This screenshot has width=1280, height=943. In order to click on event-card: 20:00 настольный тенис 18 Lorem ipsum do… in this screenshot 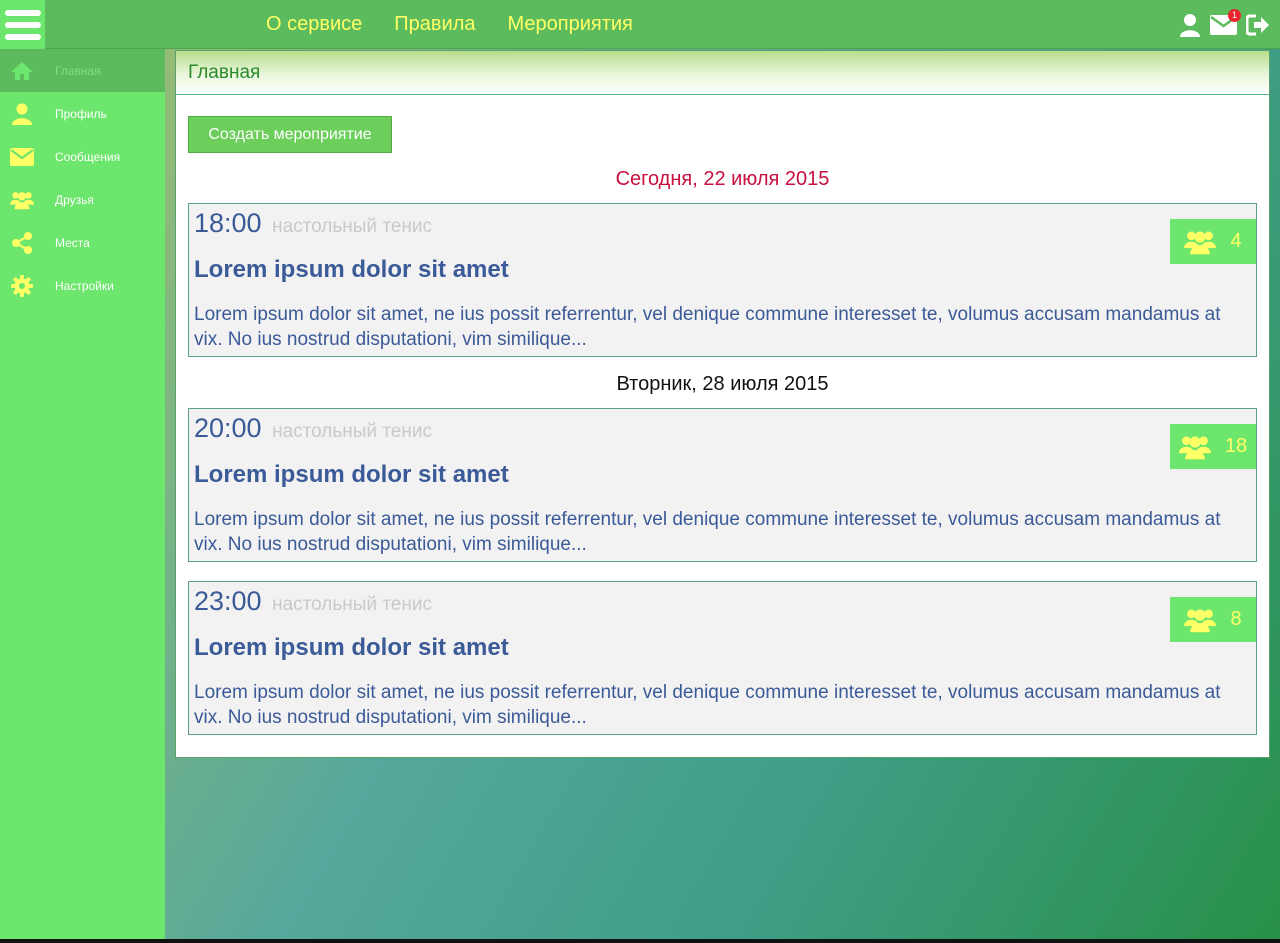, I will do `click(722, 485)`.